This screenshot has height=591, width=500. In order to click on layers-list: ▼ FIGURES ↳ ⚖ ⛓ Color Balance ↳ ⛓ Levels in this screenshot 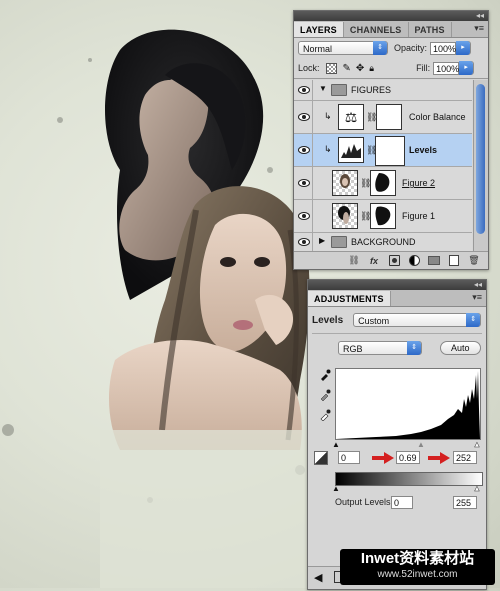, I will do `click(391, 165)`.